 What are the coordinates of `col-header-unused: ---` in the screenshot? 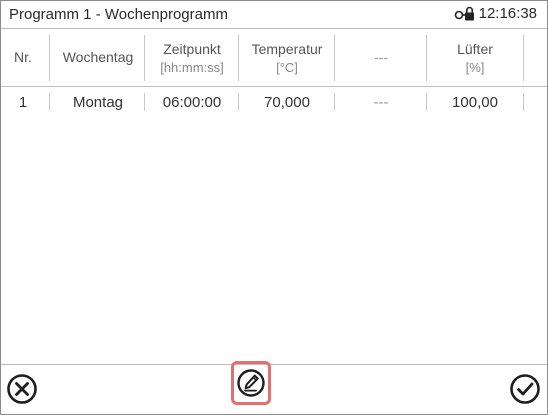 It's located at (381, 57).